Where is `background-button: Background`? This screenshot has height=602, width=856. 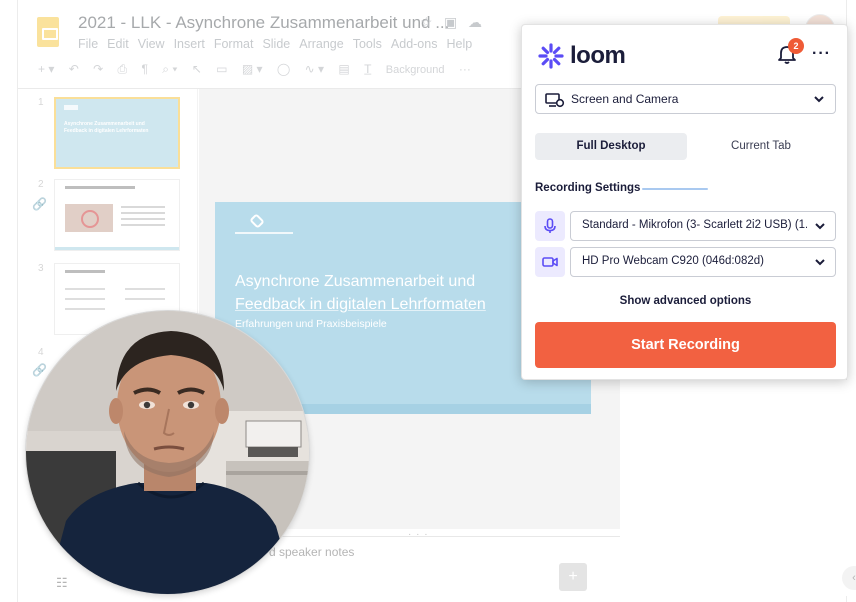
background-button: Background is located at coordinates (415, 70).